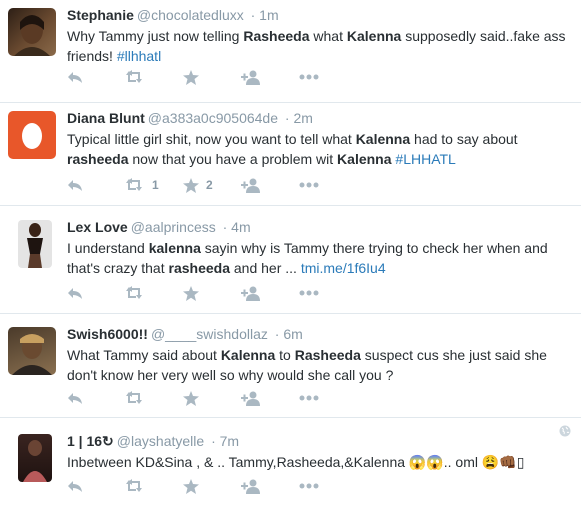 The width and height of the screenshot is (581, 518). Describe the element at coordinates (106, 118) in the screenshot. I see `user-name: Diana Blunt` at that location.